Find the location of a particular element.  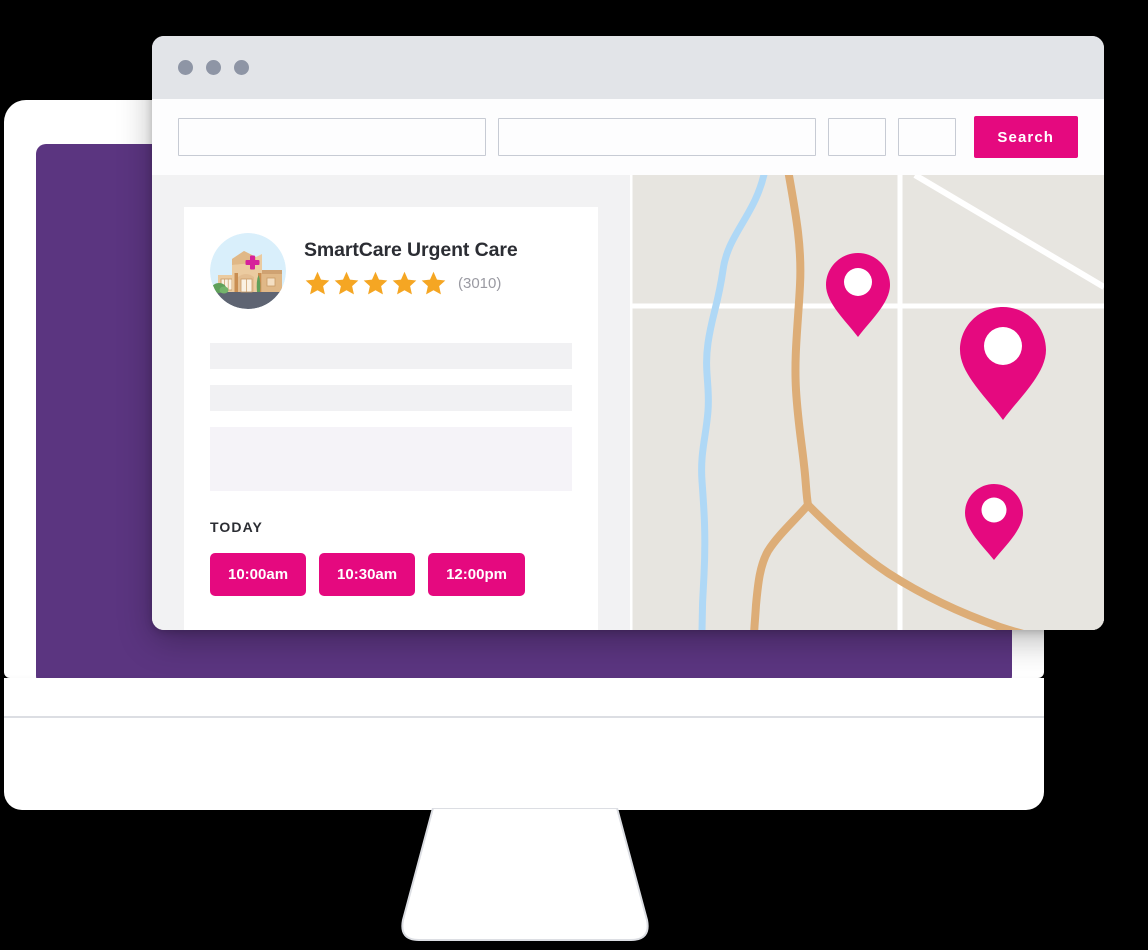

specialty-field is located at coordinates (332, 137).